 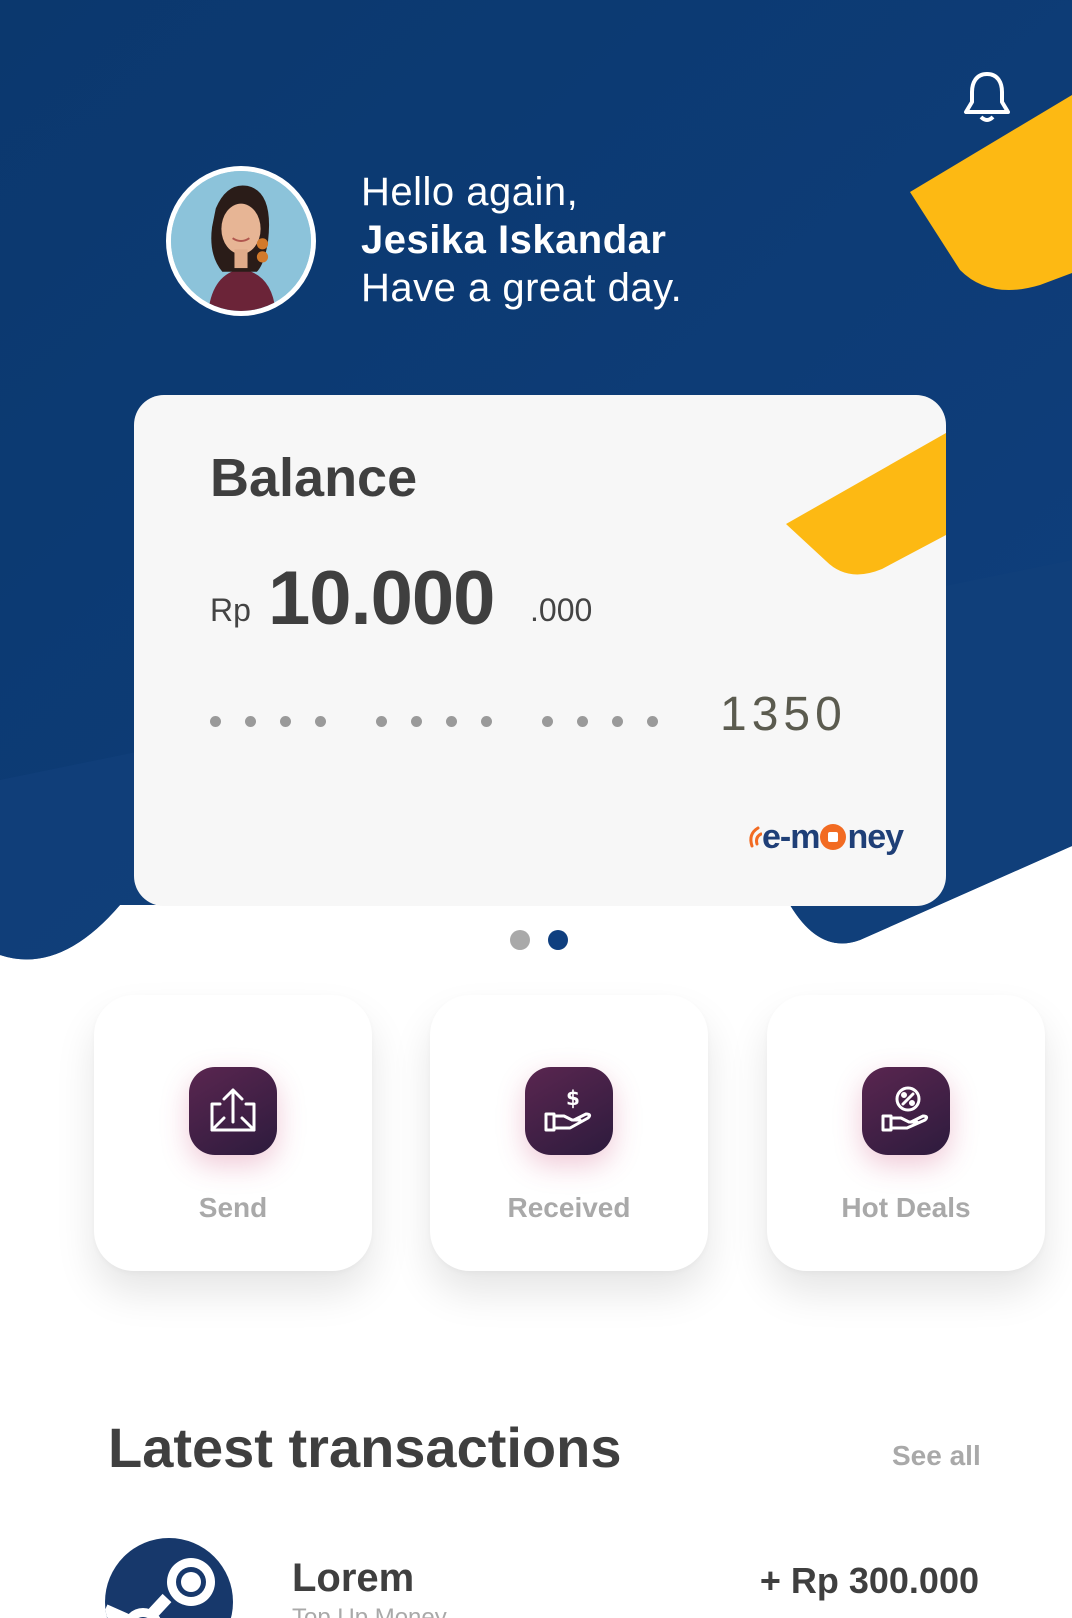 I want to click on bell-icon, so click(x=987, y=97).